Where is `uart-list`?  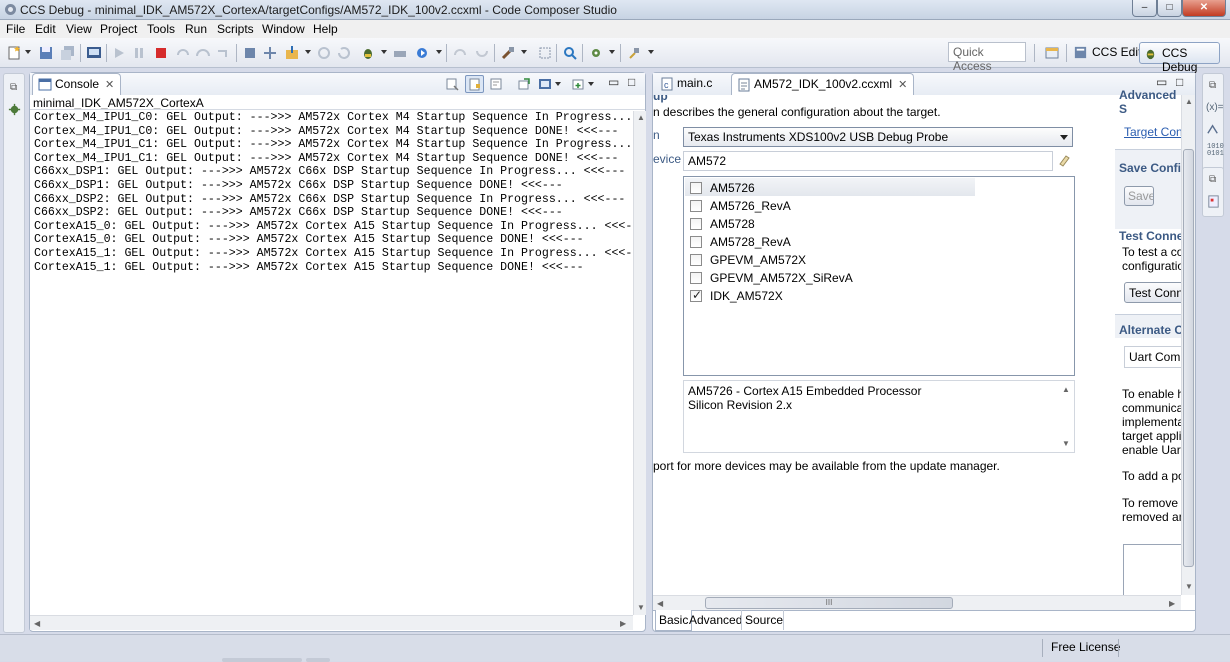
uart-list is located at coordinates (1153, 569).